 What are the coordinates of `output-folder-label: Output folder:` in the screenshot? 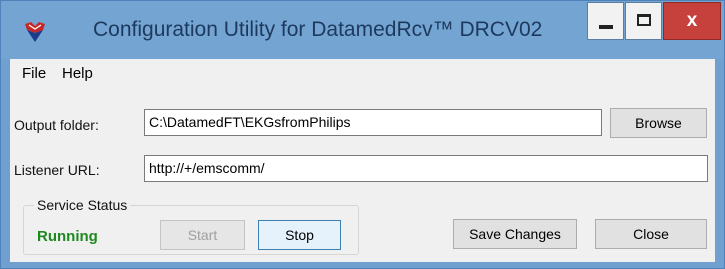 It's located at (56, 125).